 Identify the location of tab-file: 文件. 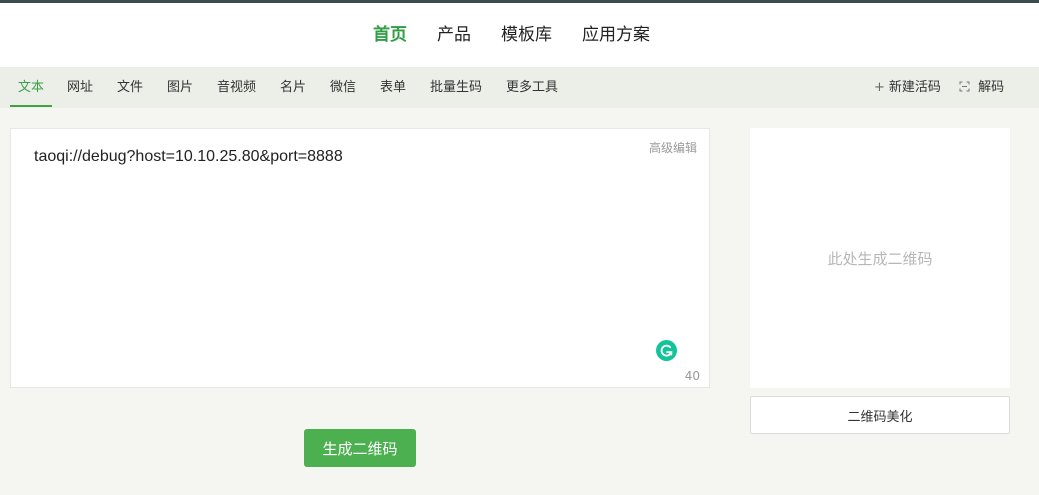
(130, 87).